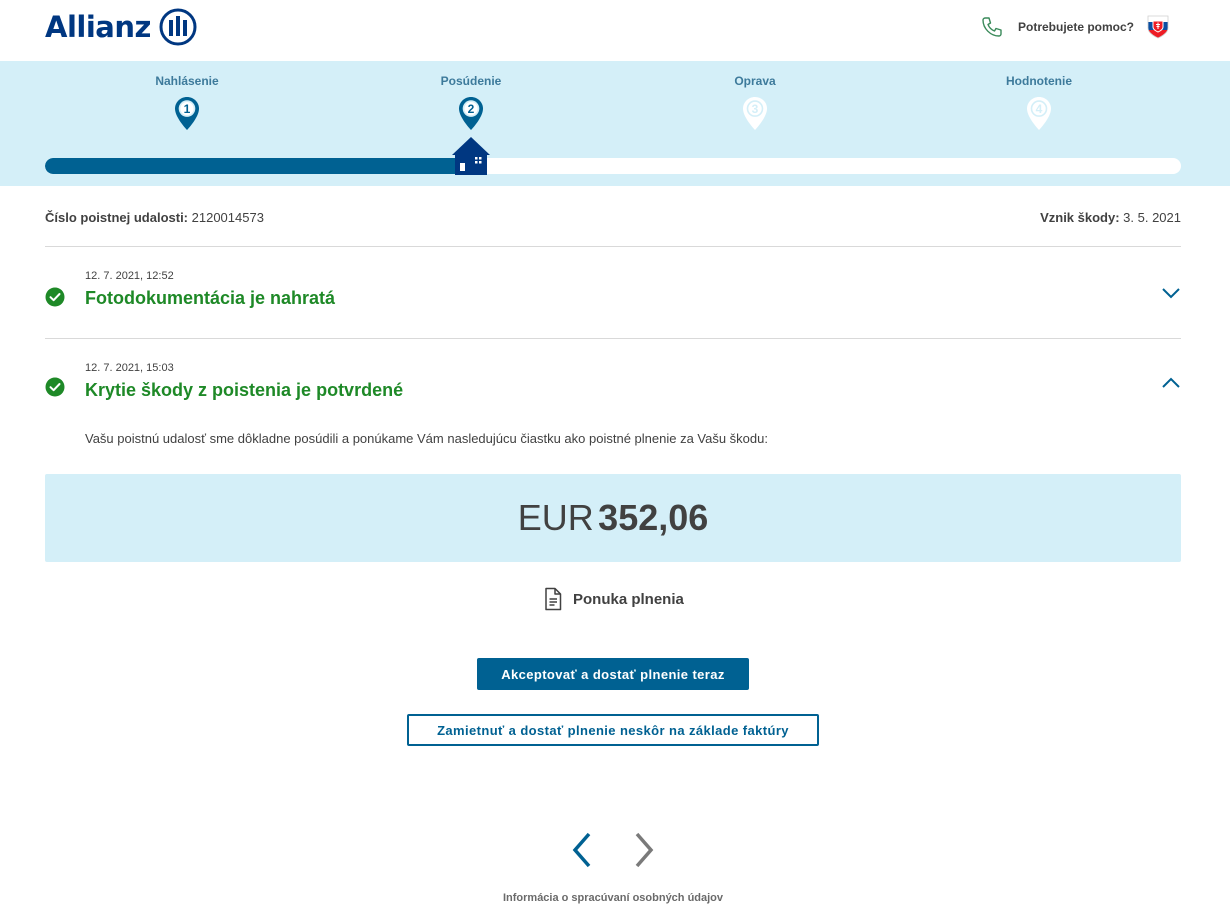 This screenshot has width=1230, height=914. I want to click on phone-icon, so click(992, 27).